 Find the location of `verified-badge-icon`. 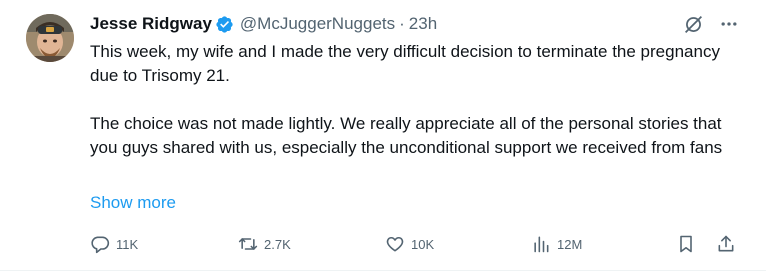

verified-badge-icon is located at coordinates (224, 24).